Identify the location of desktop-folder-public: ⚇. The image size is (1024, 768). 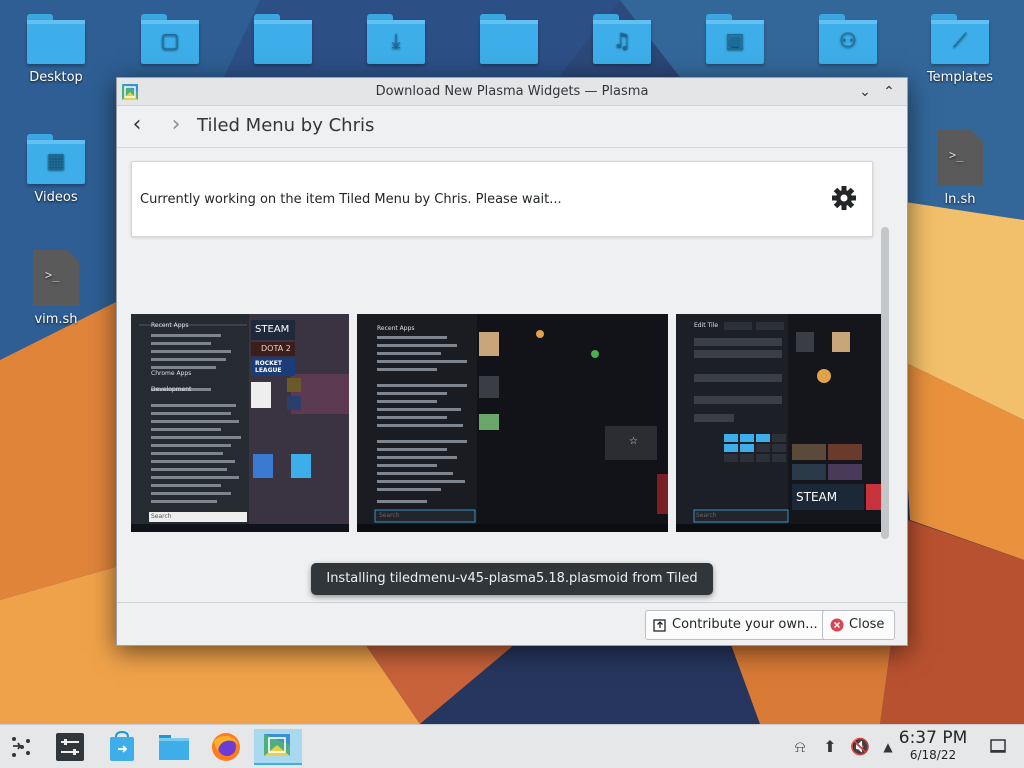
(848, 42).